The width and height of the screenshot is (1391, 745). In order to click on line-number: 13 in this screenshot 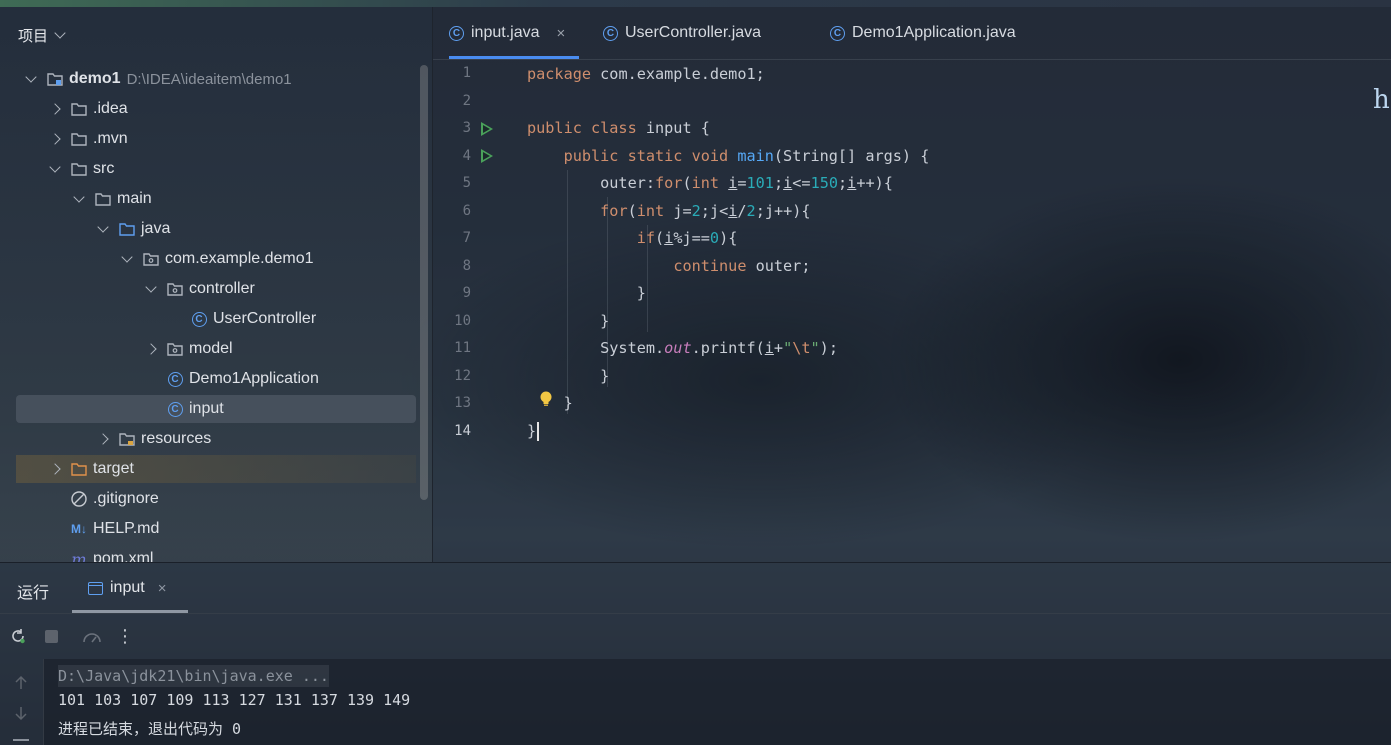, I will do `click(462, 403)`.